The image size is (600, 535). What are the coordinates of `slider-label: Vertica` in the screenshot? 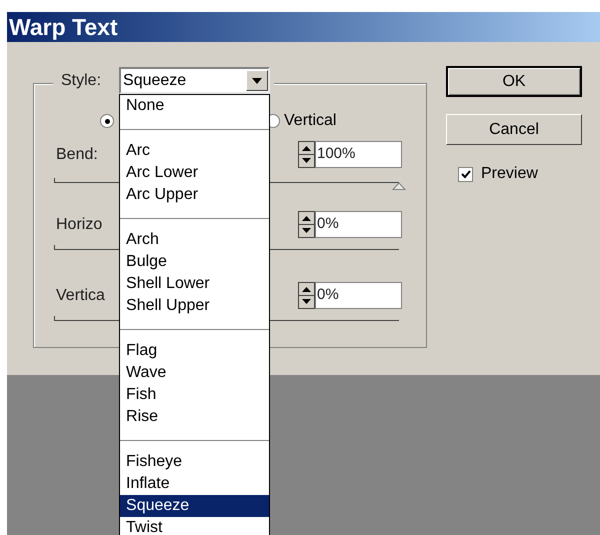 It's located at (80, 296).